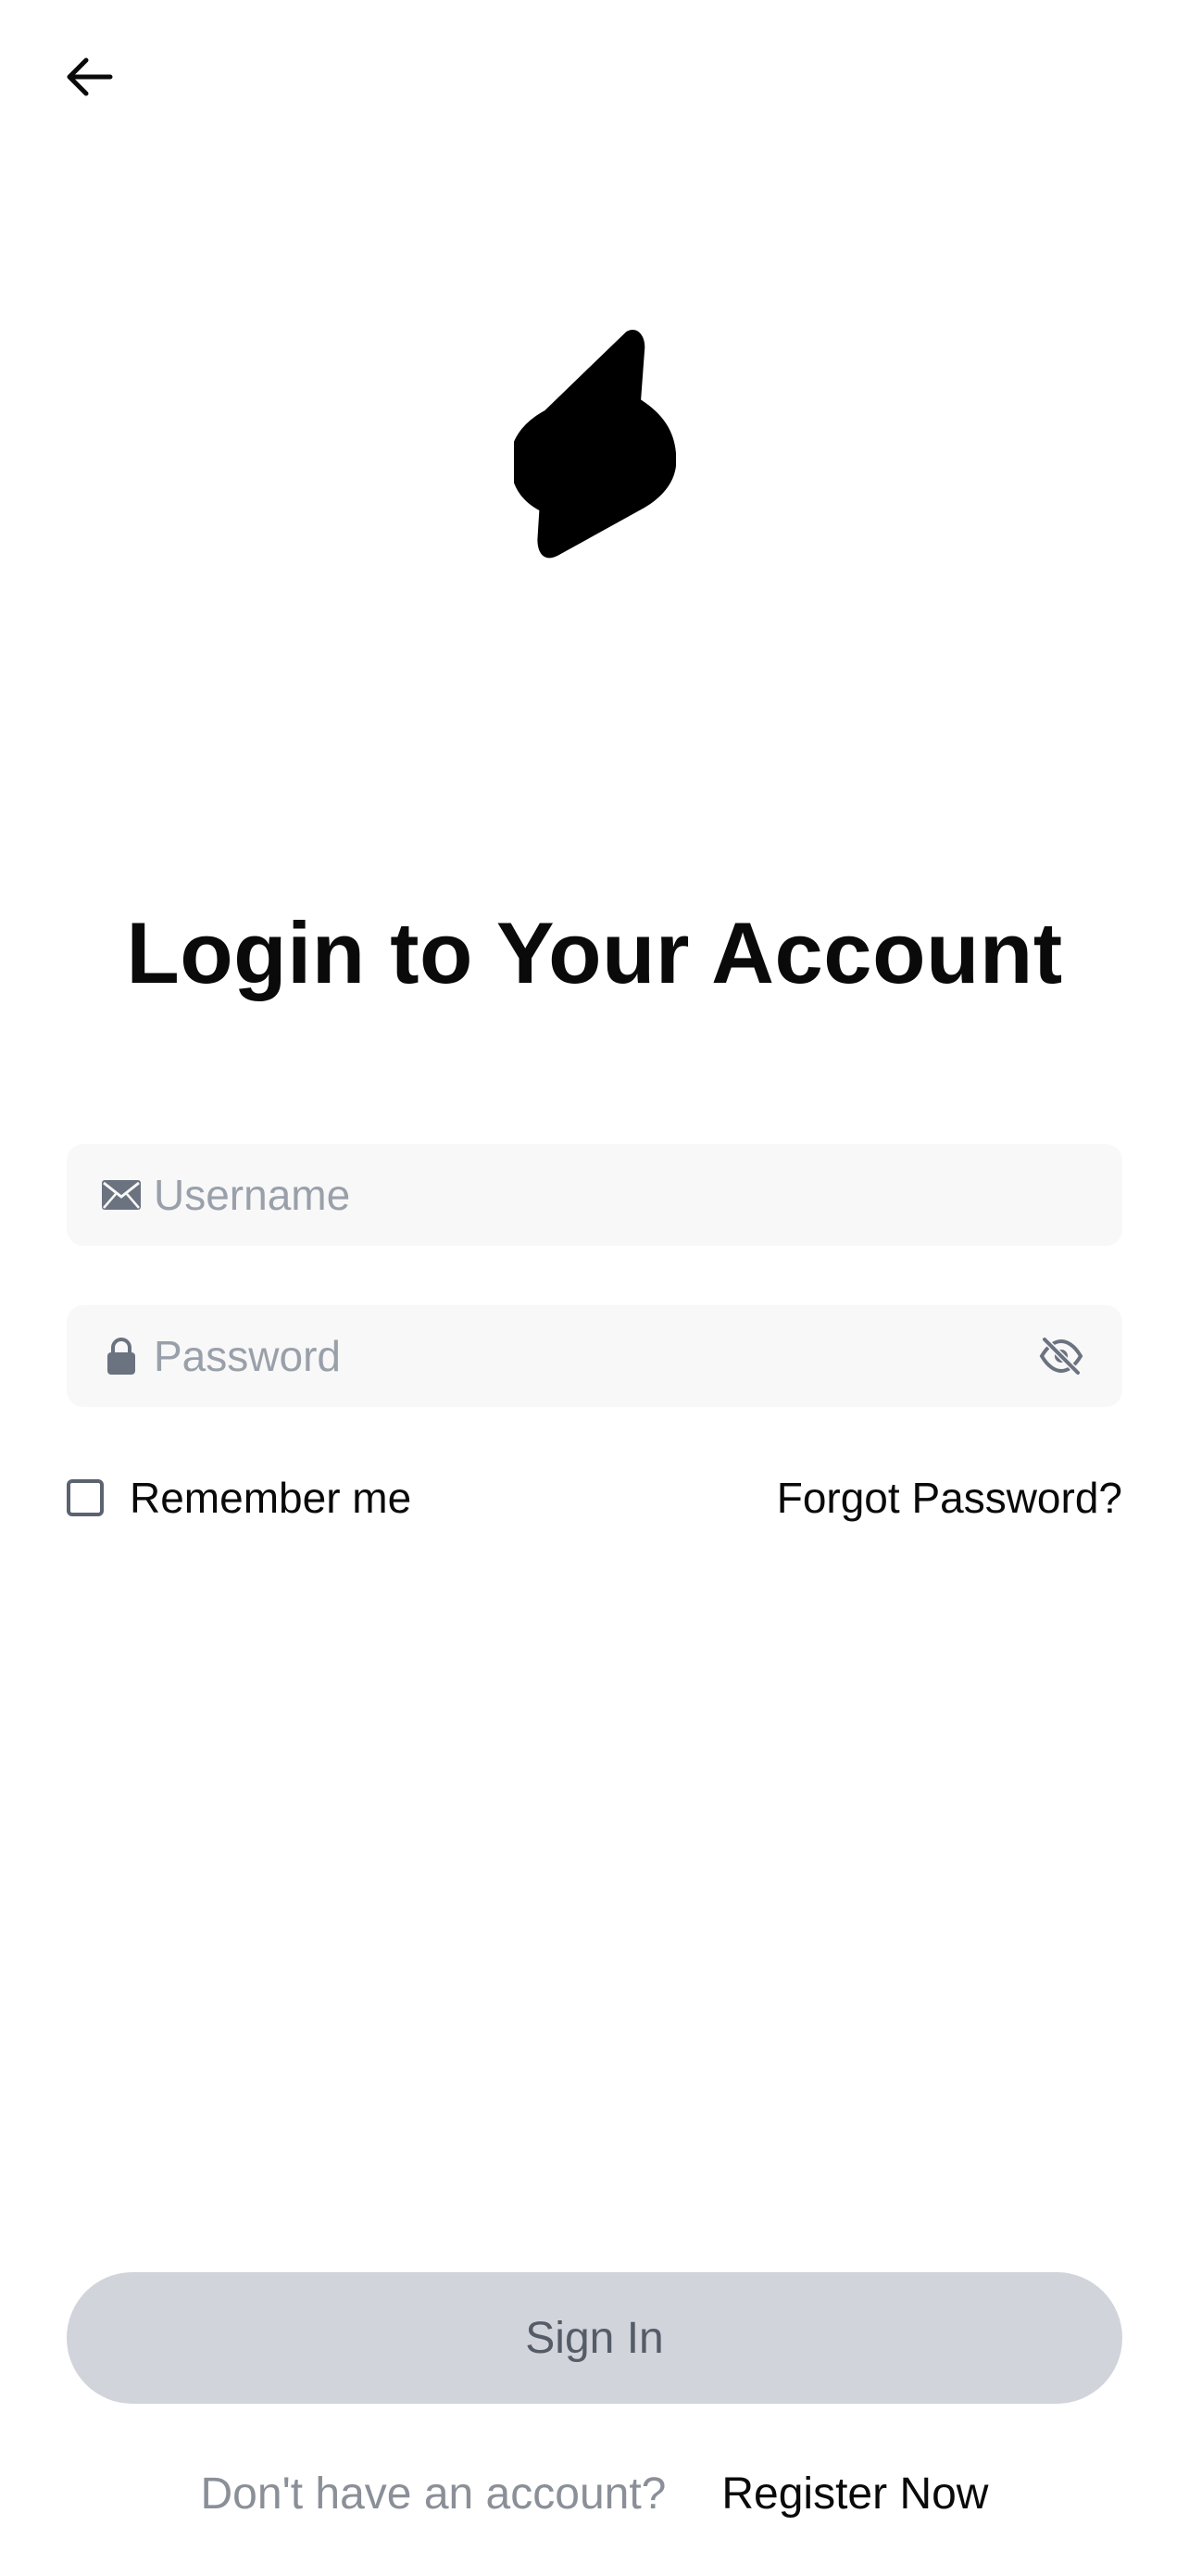 The width and height of the screenshot is (1189, 2576). What do you see at coordinates (594, 952) in the screenshot?
I see `page-title: Login to Your Account` at bounding box center [594, 952].